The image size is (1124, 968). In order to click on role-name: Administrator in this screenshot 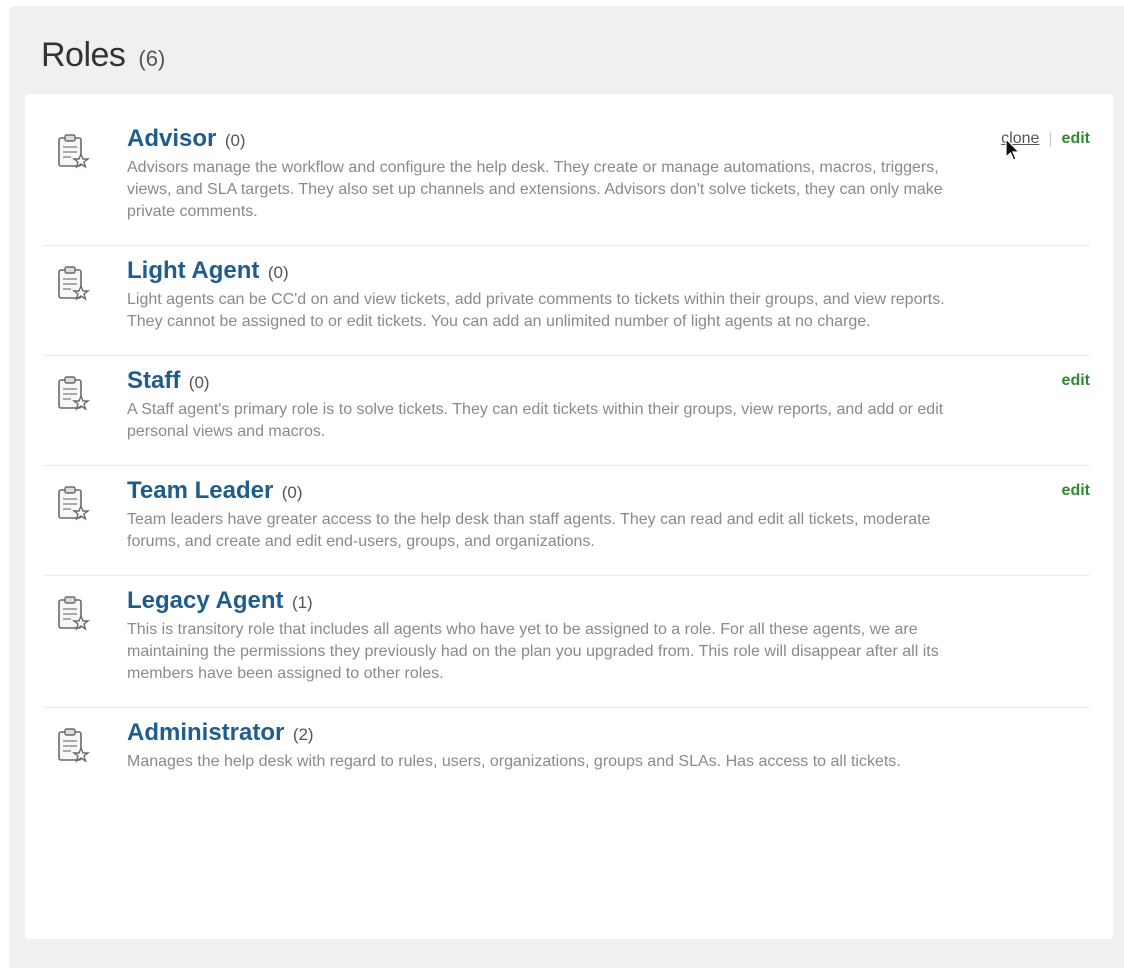, I will do `click(205, 732)`.